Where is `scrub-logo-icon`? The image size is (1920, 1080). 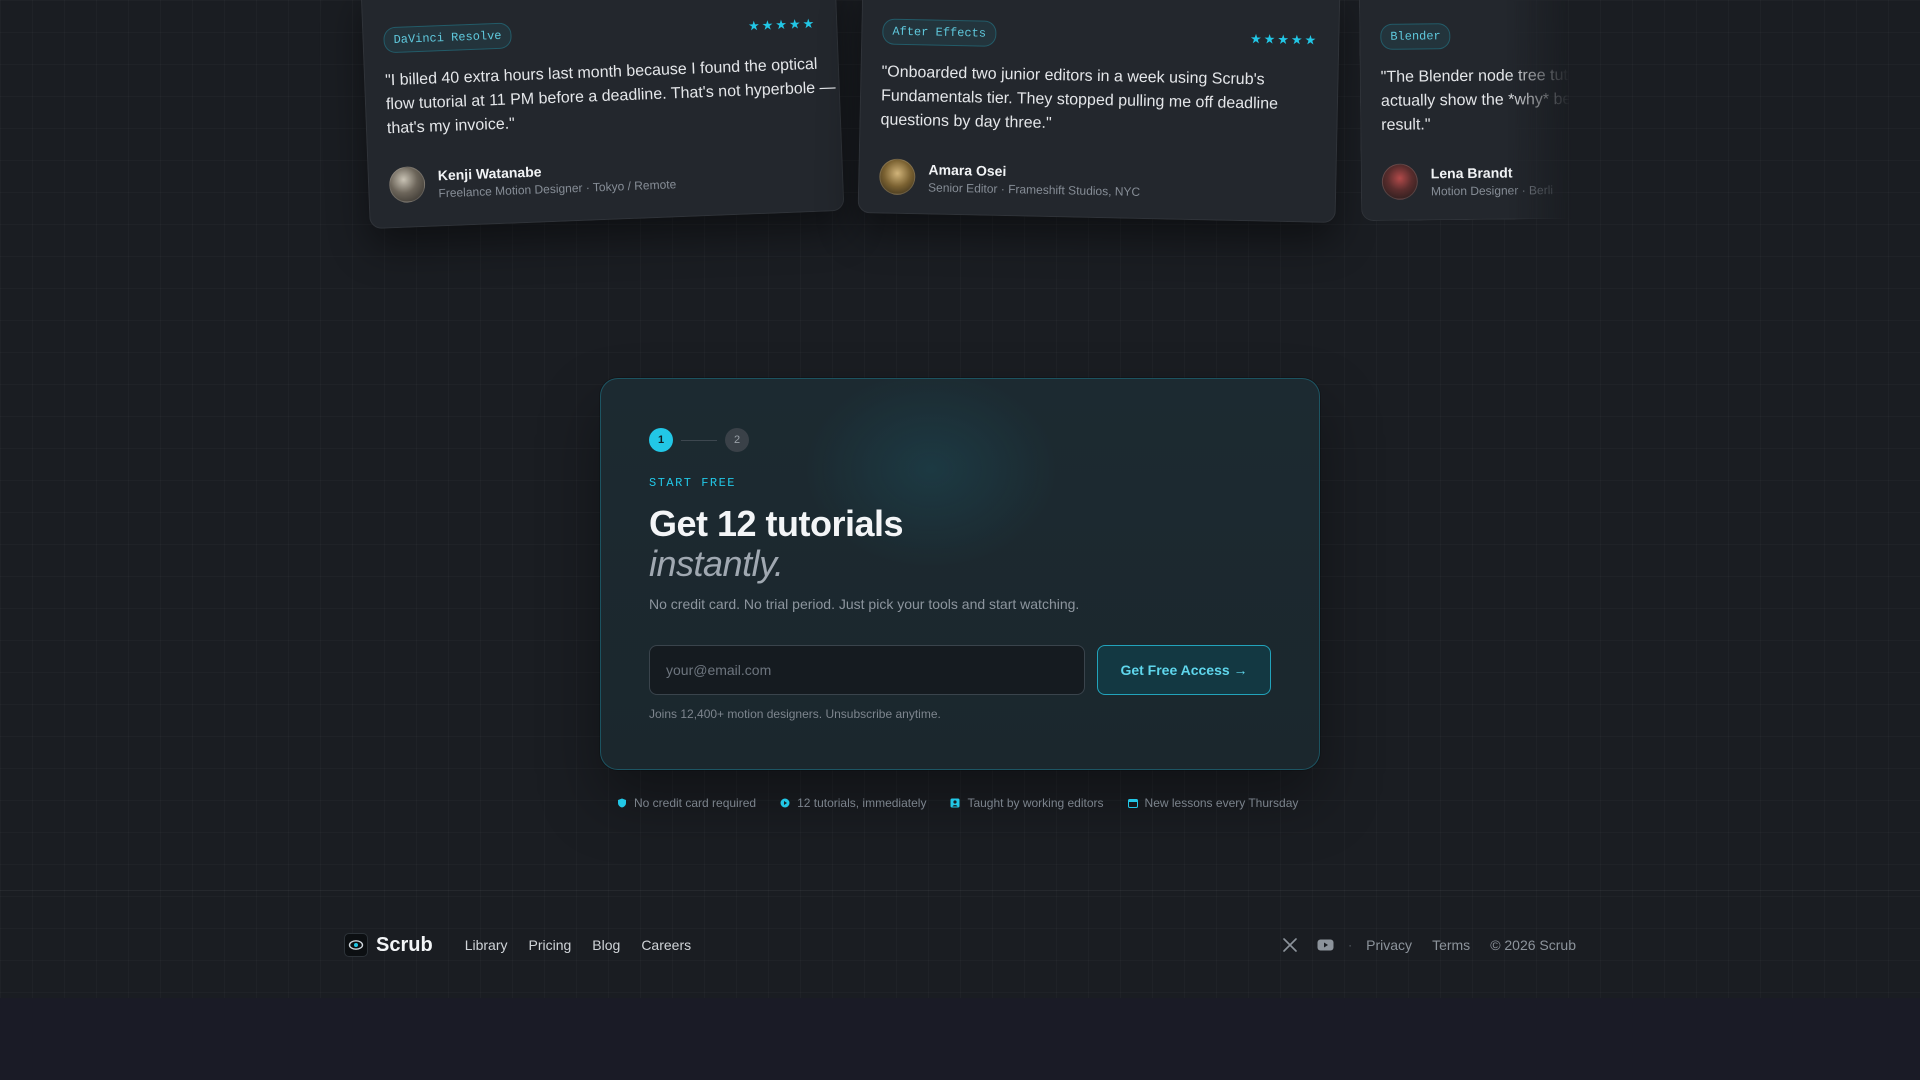 scrub-logo-icon is located at coordinates (356, 945).